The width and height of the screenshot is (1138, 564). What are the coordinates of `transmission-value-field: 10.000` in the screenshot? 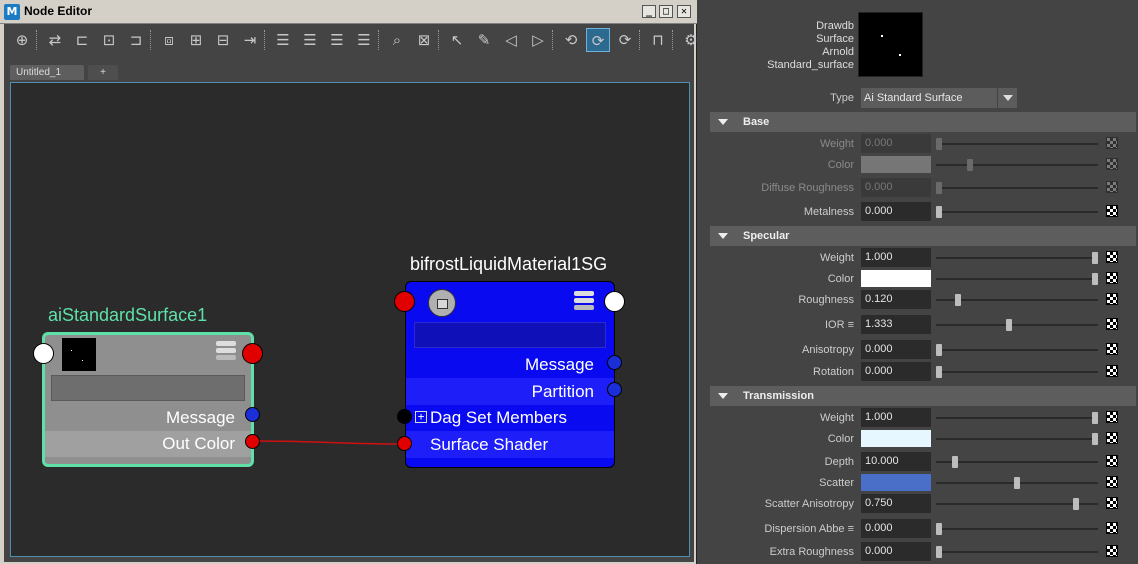 It's located at (896, 461).